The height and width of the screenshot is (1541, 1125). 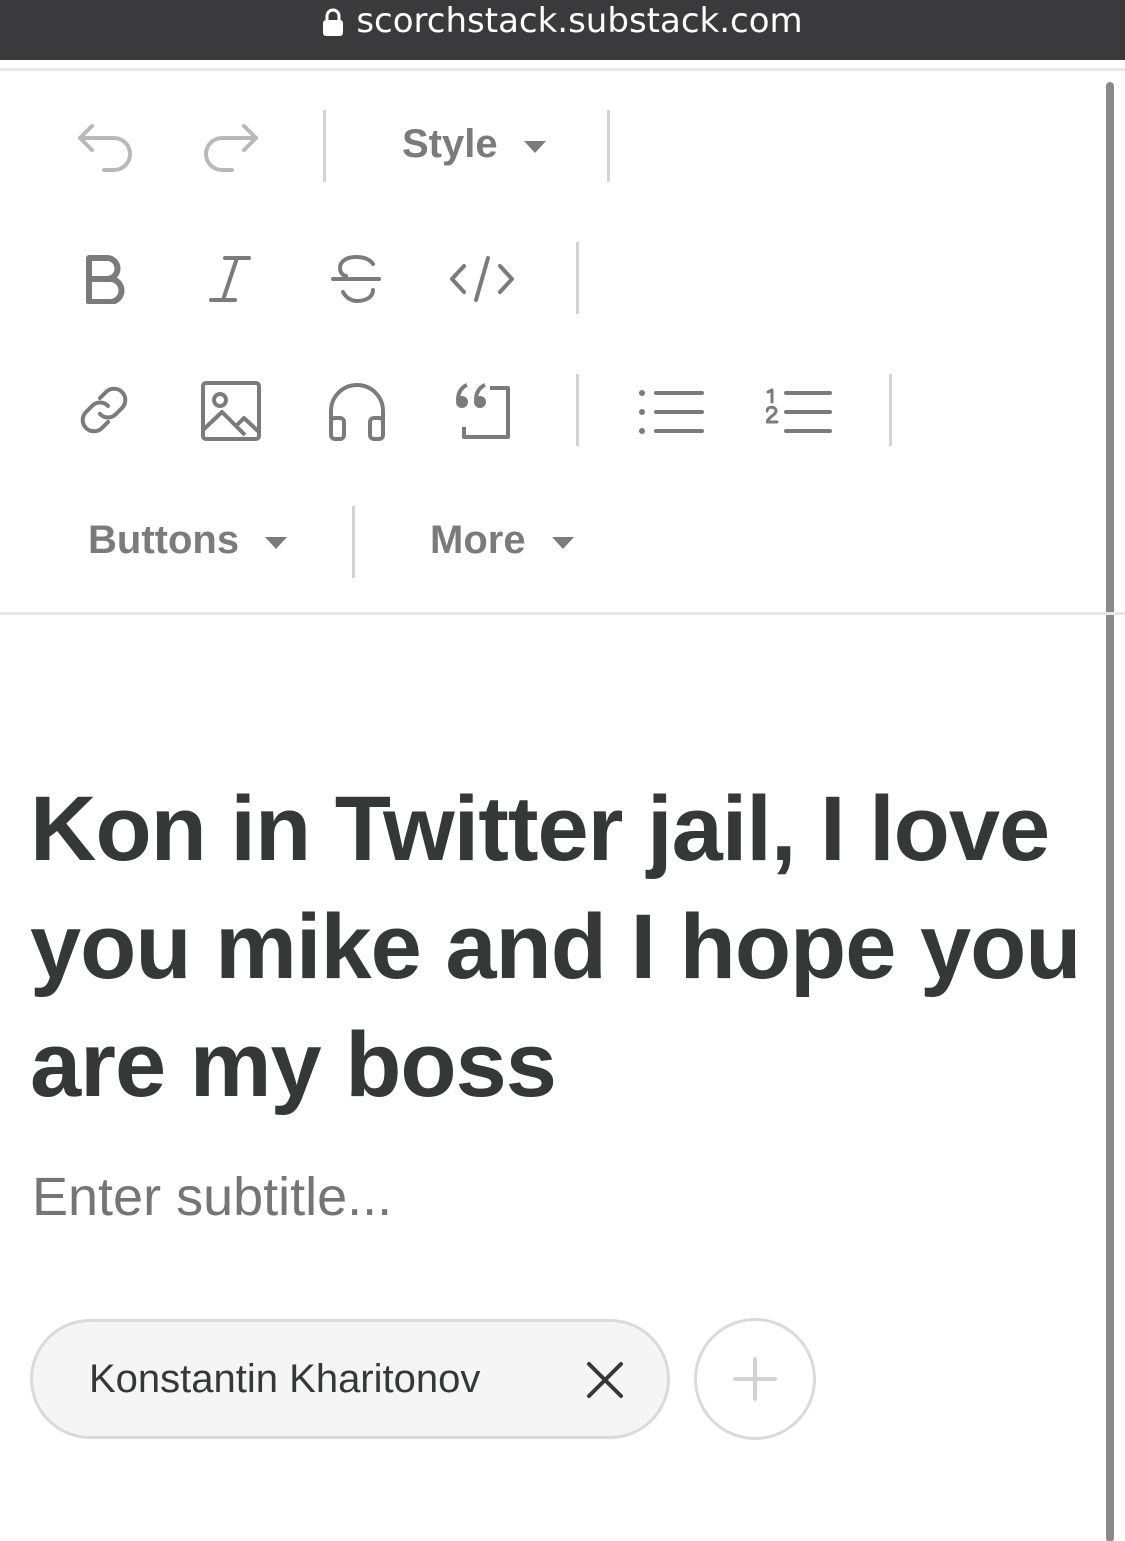 I want to click on buttons-label: Buttons, so click(x=164, y=540).